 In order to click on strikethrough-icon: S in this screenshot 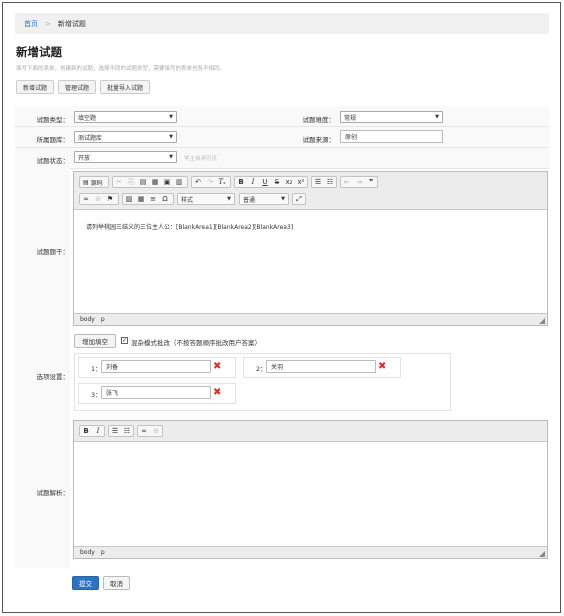, I will do `click(277, 182)`.